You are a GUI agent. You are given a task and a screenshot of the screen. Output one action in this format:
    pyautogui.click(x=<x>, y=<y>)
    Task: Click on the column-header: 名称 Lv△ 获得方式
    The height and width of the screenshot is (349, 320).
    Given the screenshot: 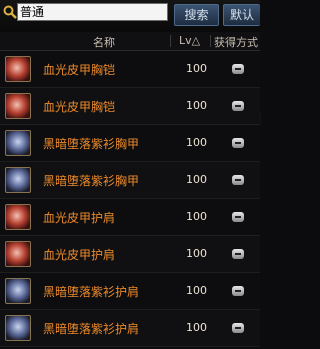 What is the action you would take?
    pyautogui.click(x=130, y=41)
    